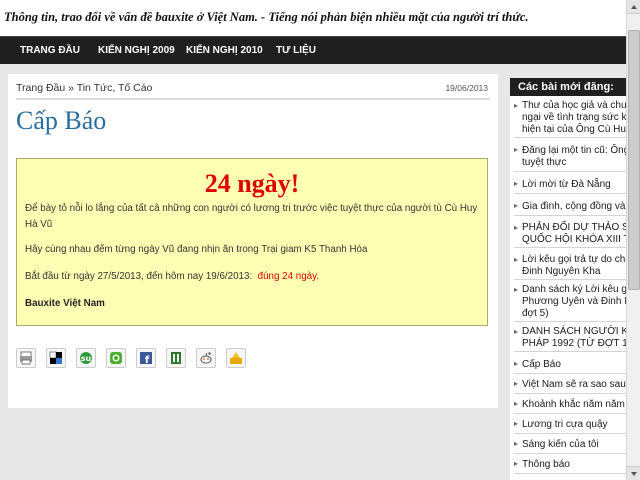 Image resolution: width=640 pixels, height=480 pixels. What do you see at coordinates (84, 88) in the screenshot?
I see `breadcrumb: Trang Đầu » Tin Tức, Tố Cáo` at bounding box center [84, 88].